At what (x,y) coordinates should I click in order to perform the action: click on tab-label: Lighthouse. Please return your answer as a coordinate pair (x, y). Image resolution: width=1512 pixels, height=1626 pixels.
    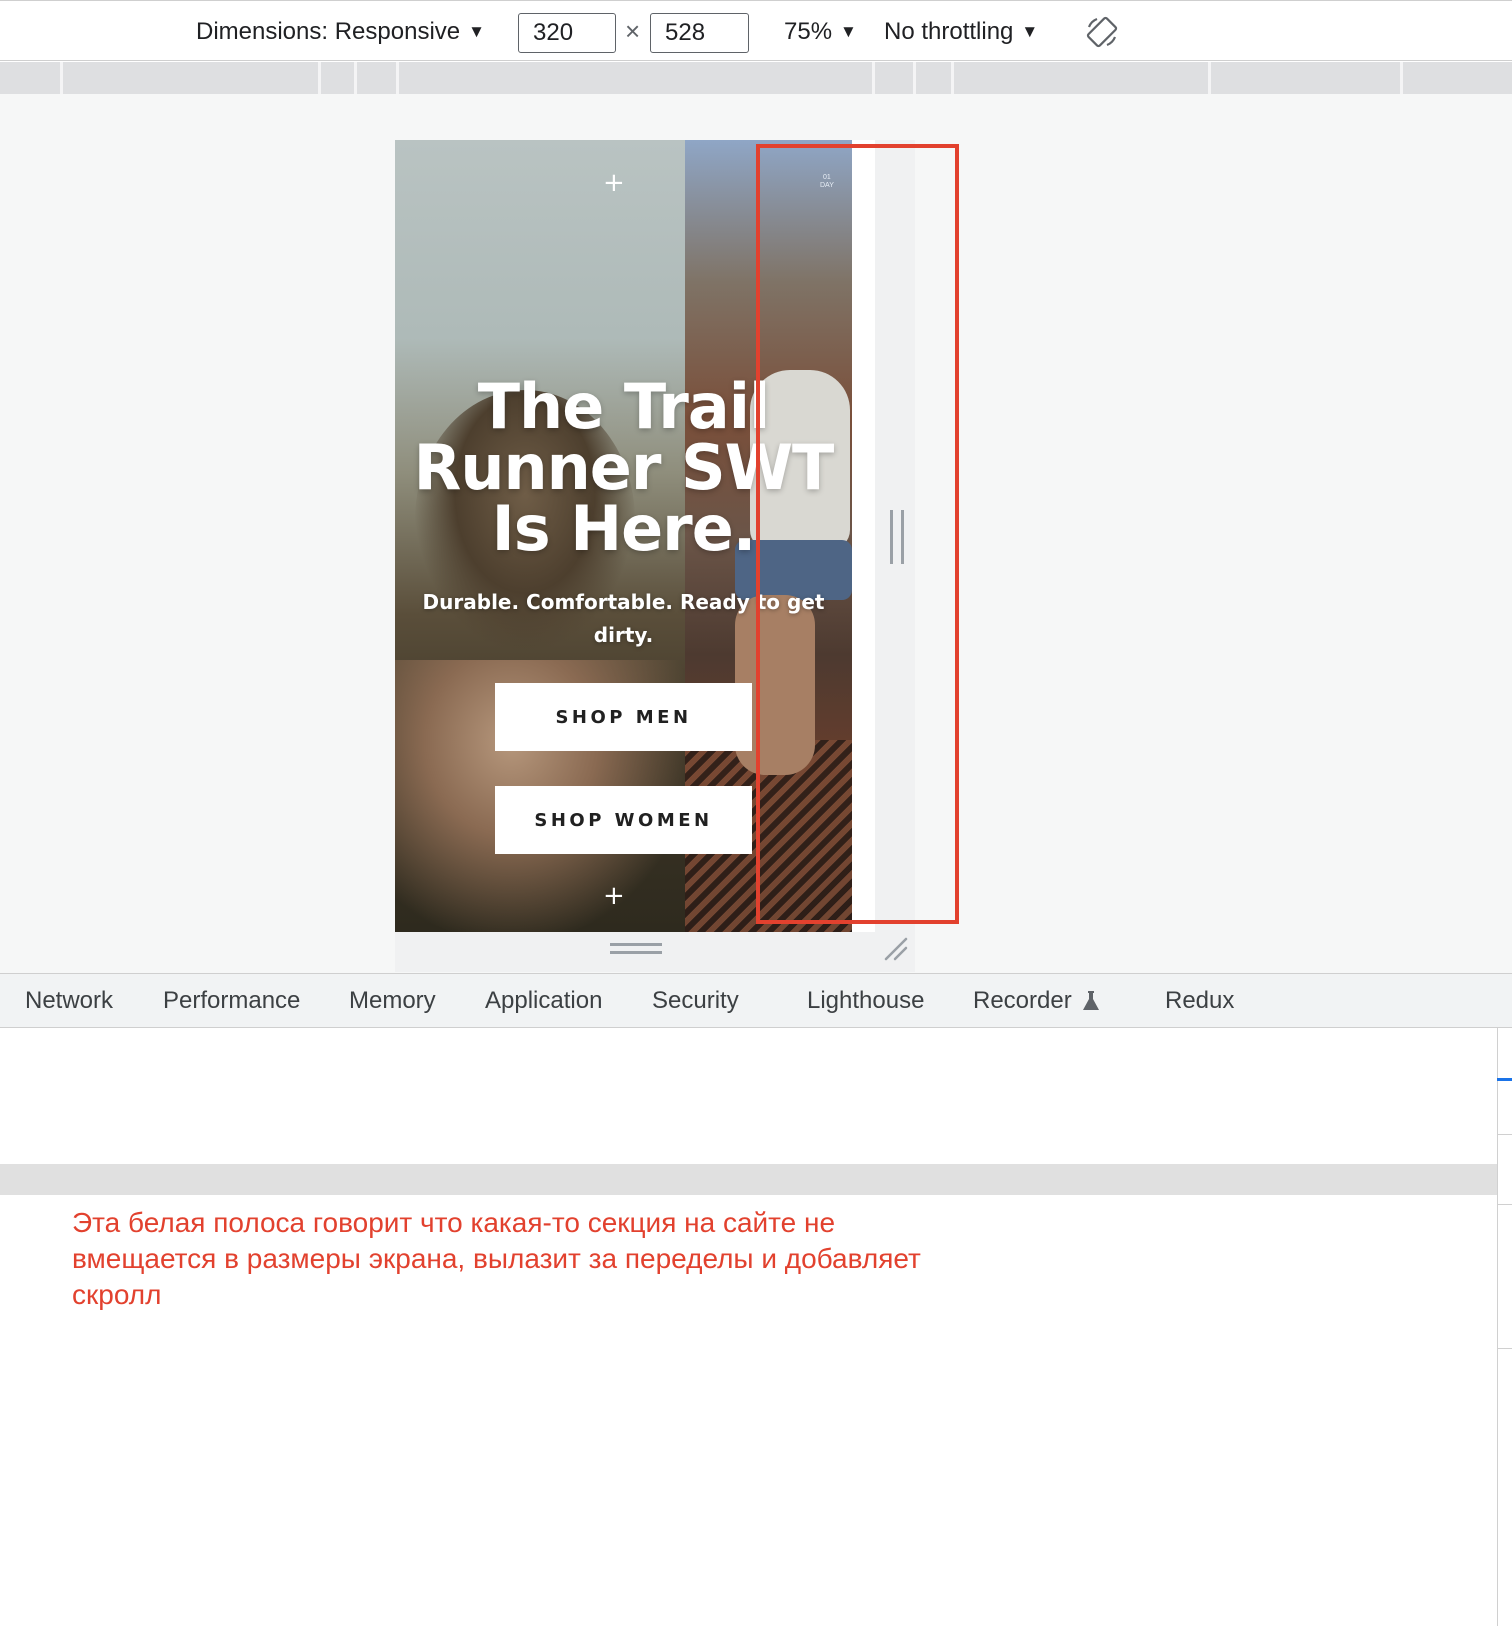
    Looking at the image, I should click on (866, 1000).